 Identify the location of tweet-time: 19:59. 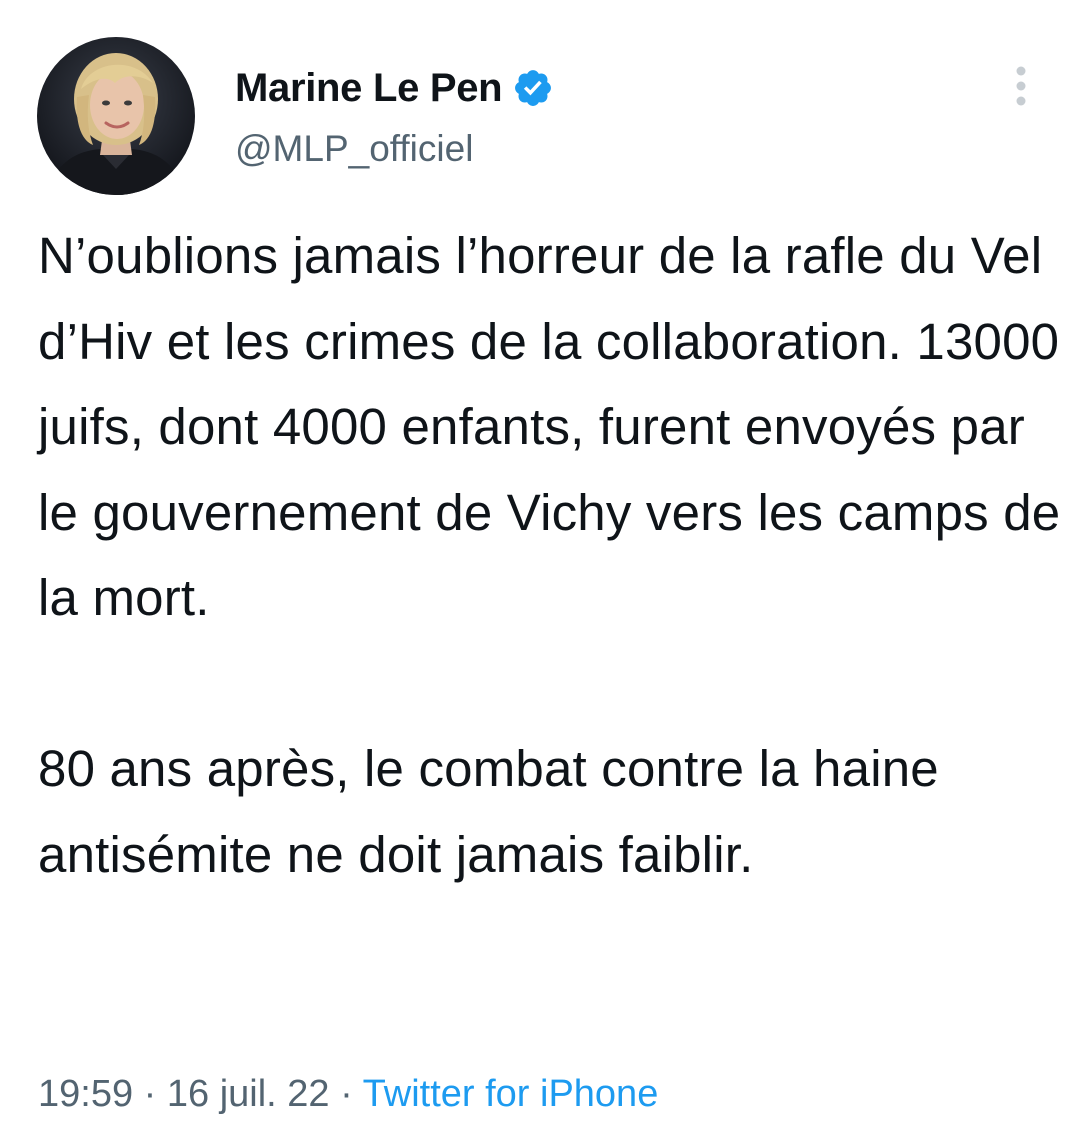
(85, 1094).